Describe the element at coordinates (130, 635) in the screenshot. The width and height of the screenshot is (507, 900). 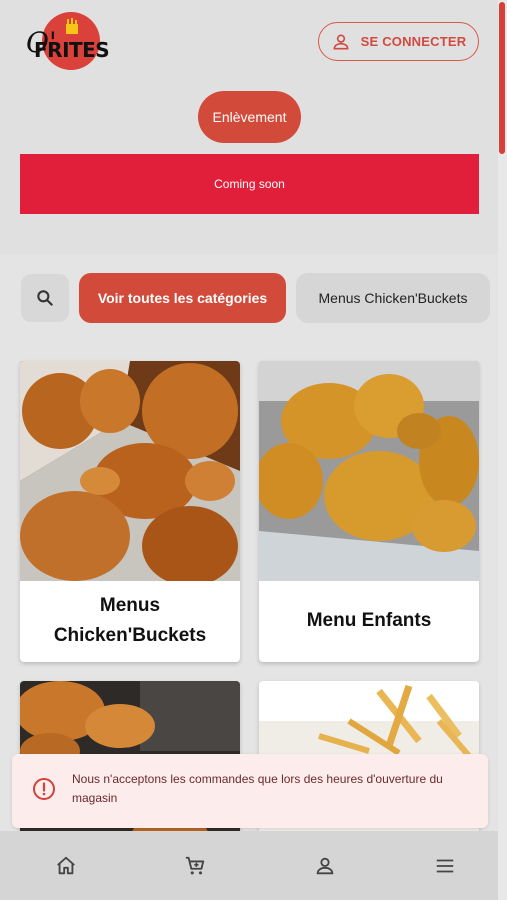
I see `card-title-line2: Chicken'Buckets` at that location.